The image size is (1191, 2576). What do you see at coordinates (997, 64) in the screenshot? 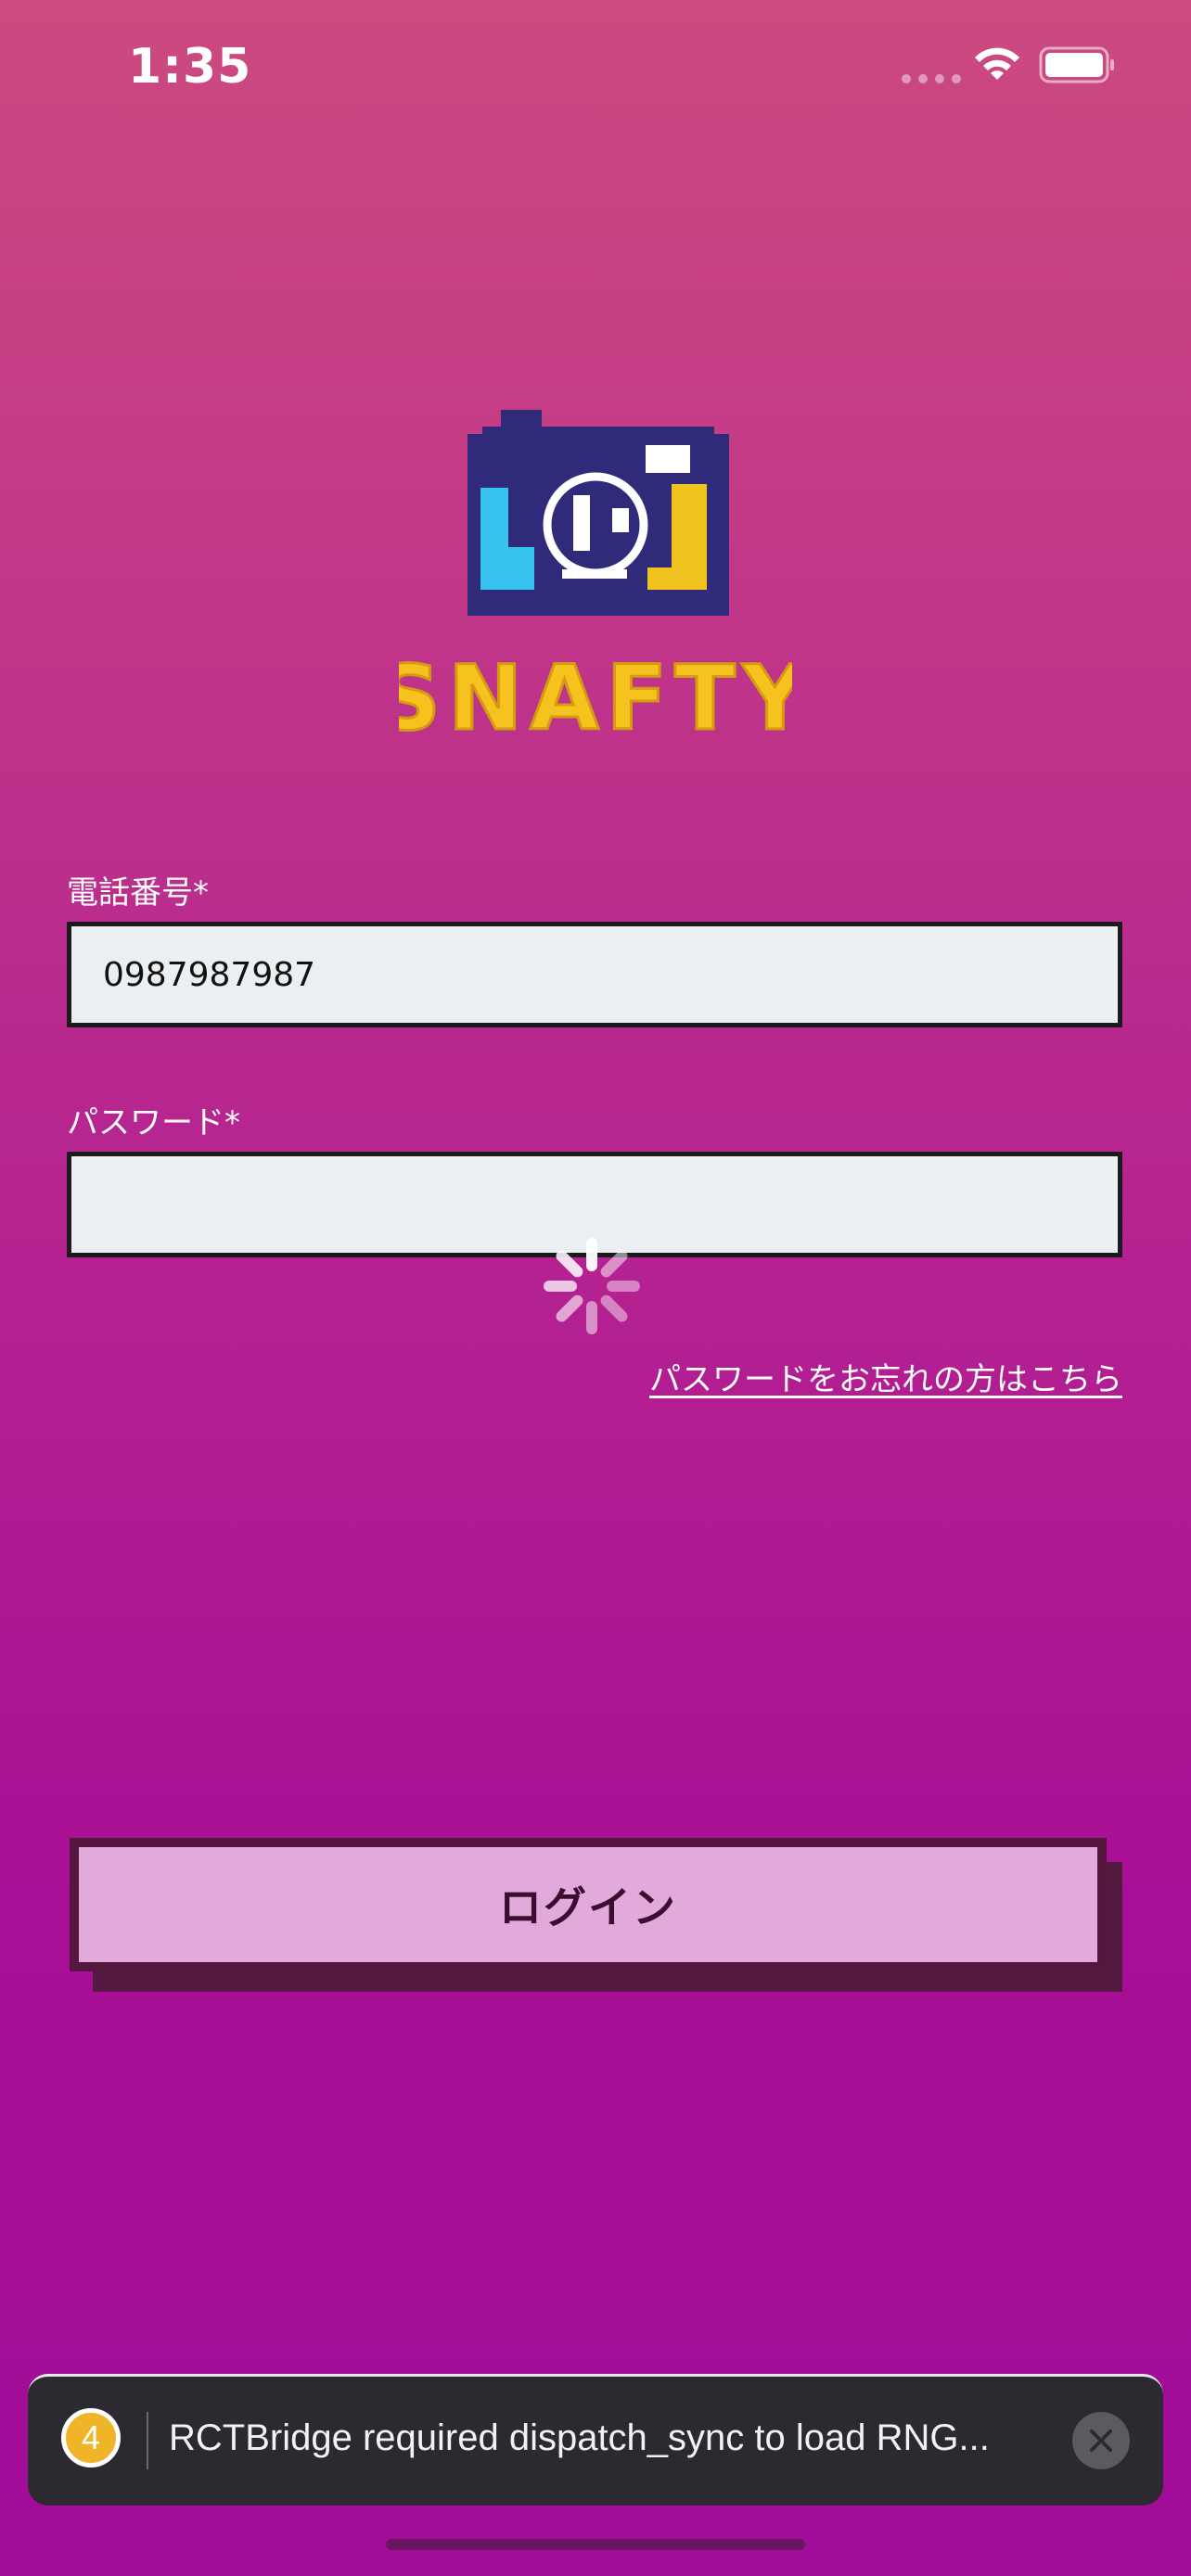
I see `wifi-icon` at bounding box center [997, 64].